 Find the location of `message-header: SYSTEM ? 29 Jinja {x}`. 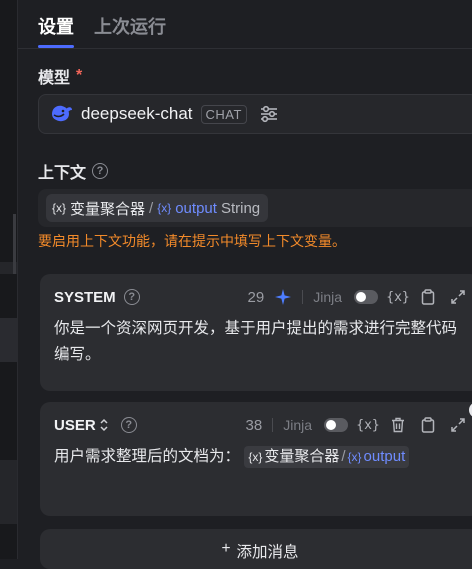

message-header: SYSTEM ? 29 Jinja {x} is located at coordinates (261, 297).